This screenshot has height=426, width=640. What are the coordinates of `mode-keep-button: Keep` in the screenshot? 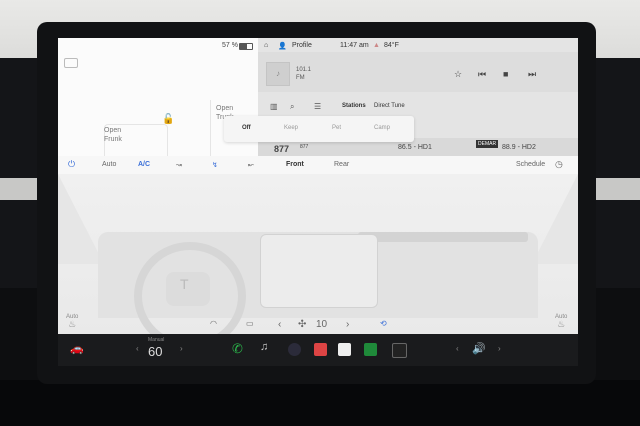 It's located at (291, 128).